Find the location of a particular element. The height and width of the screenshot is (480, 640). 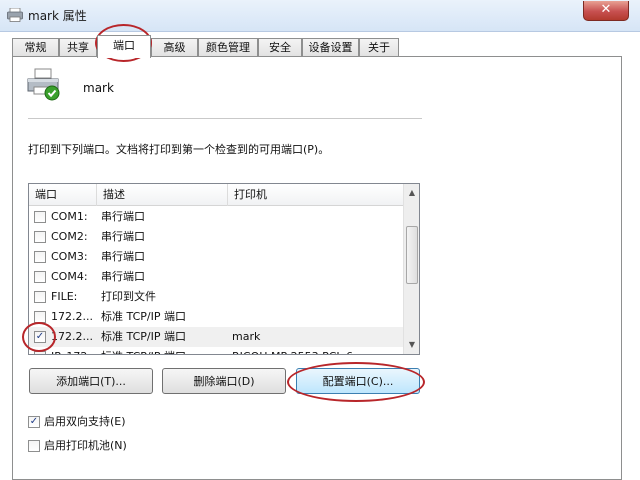

tab-ports: 端口 is located at coordinates (124, 46).